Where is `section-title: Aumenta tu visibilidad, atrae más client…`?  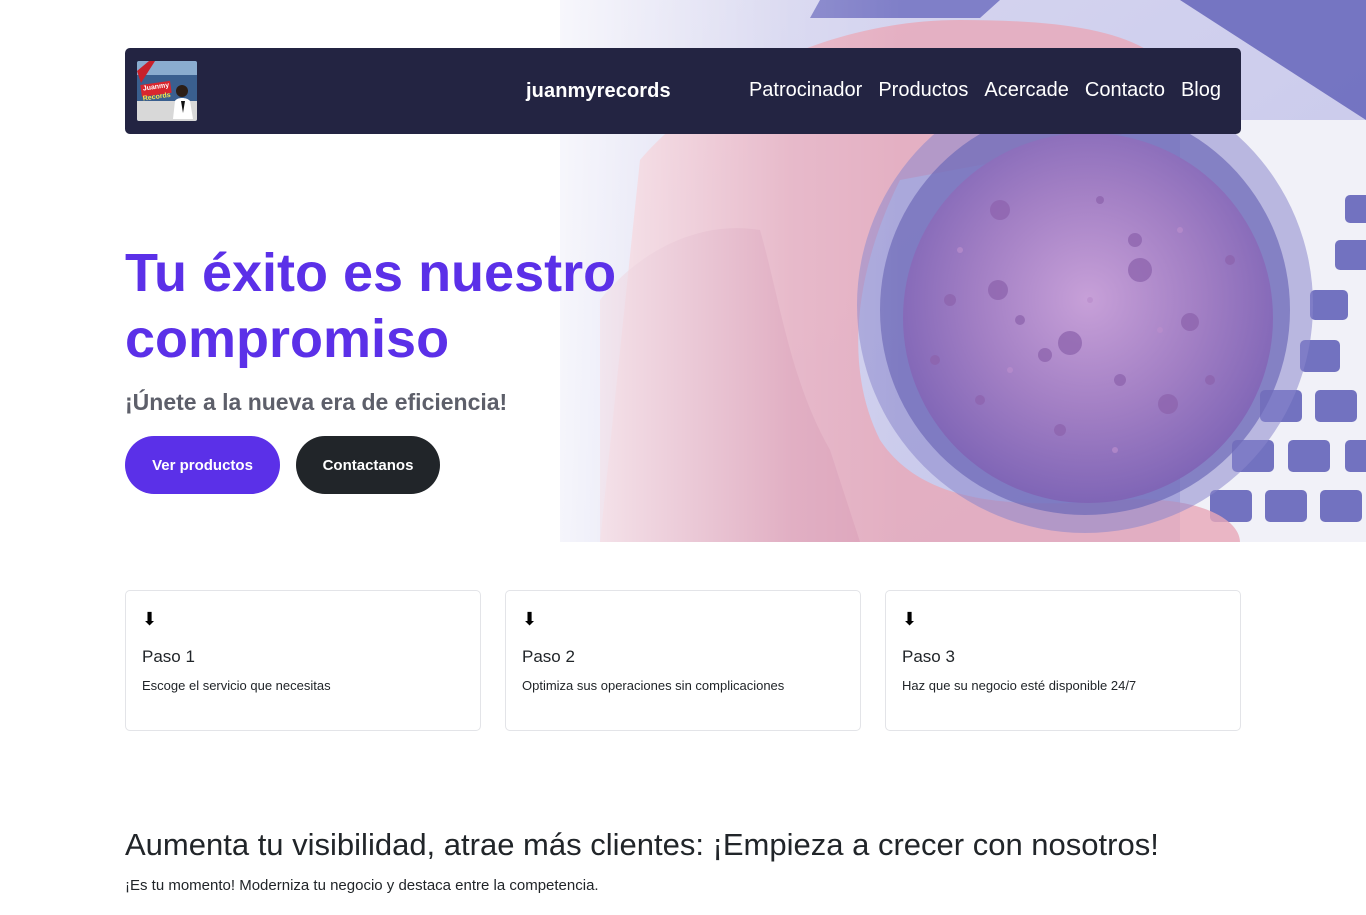 section-title: Aumenta tu visibilidad, atrae más client… is located at coordinates (642, 844).